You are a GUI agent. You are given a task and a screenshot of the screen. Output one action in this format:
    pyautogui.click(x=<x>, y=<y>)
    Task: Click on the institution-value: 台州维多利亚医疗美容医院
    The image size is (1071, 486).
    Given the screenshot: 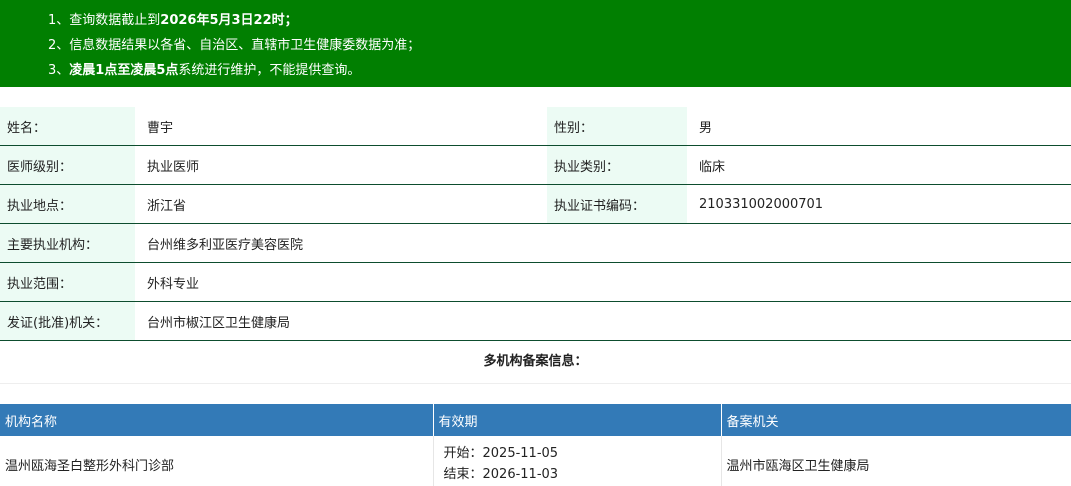 What is the action you would take?
    pyautogui.click(x=603, y=243)
    